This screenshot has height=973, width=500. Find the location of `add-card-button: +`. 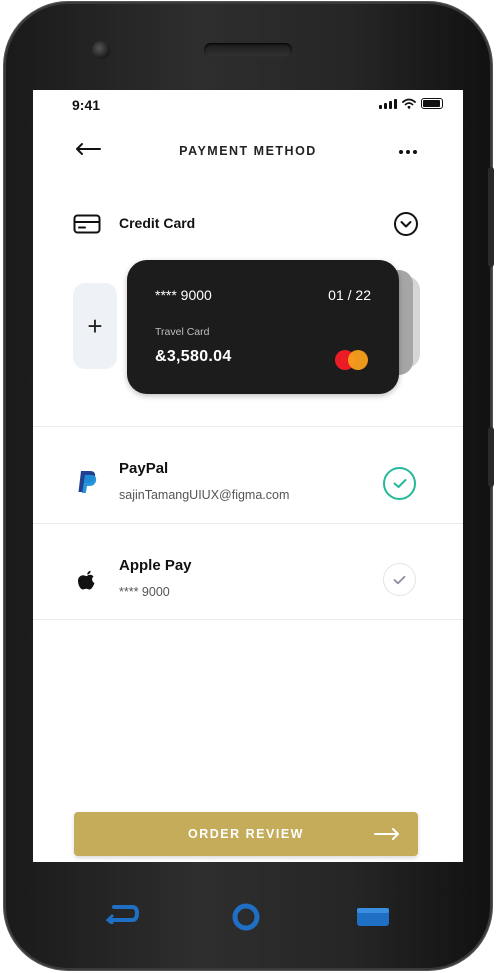

add-card-button: + is located at coordinates (95, 326).